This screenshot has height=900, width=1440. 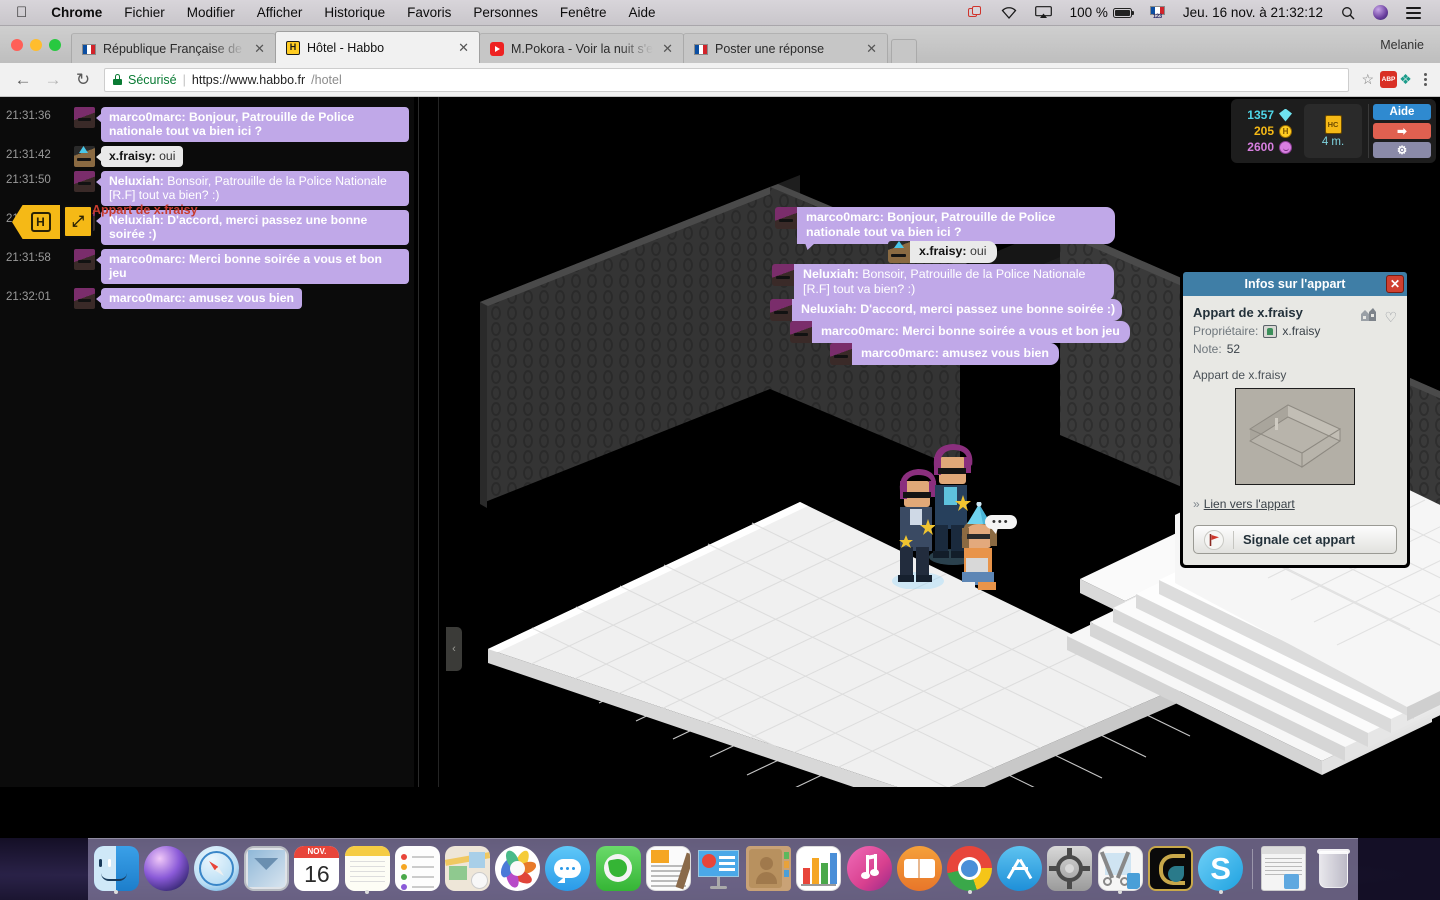 I want to click on adblock-icon: ABP, so click(x=1388, y=79).